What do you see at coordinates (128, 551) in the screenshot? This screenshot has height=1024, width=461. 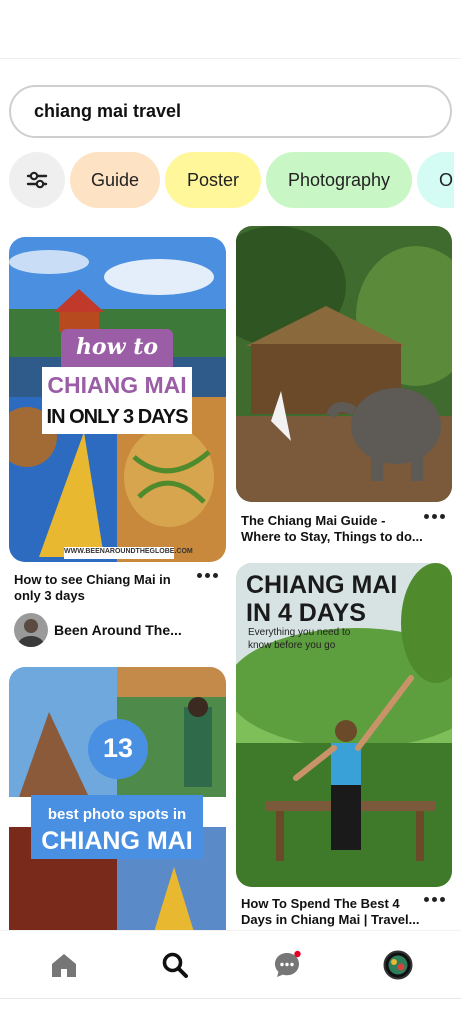 I see `pin-overlay-url: WWW.BEENAROUNDTHEGLOBE.COM` at bounding box center [128, 551].